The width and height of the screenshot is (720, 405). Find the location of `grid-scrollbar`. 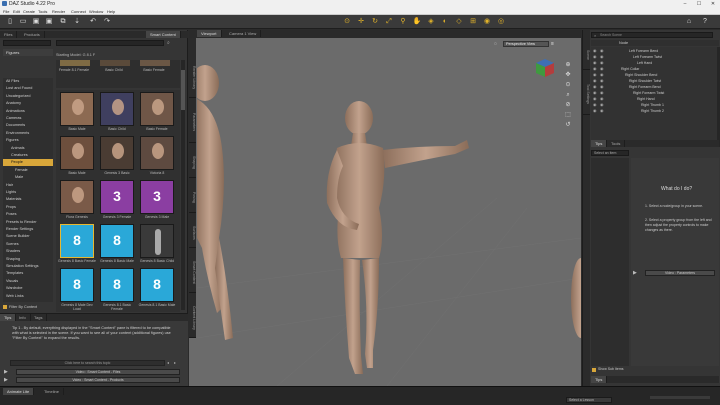

grid-scrollbar is located at coordinates (183, 185).